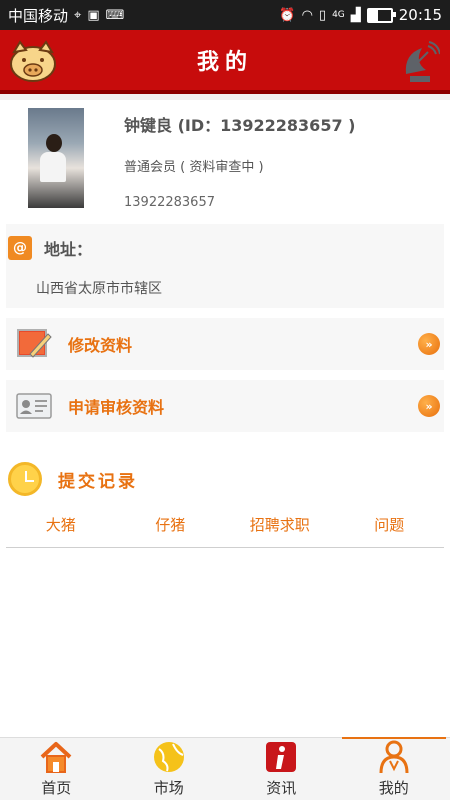 This screenshot has width=450, height=800. I want to click on tab-piglet: 仔猪, so click(171, 524).